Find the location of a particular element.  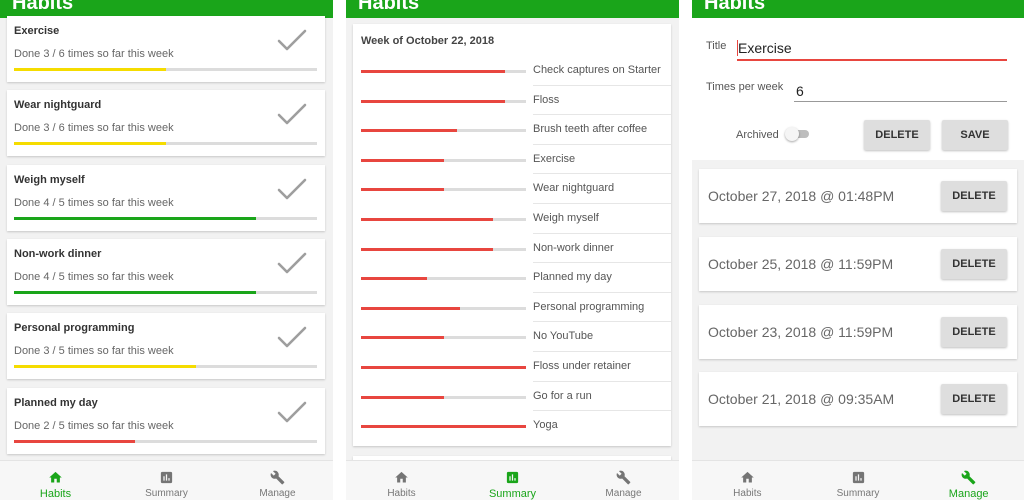

wrench-icon is located at coordinates (277, 477).